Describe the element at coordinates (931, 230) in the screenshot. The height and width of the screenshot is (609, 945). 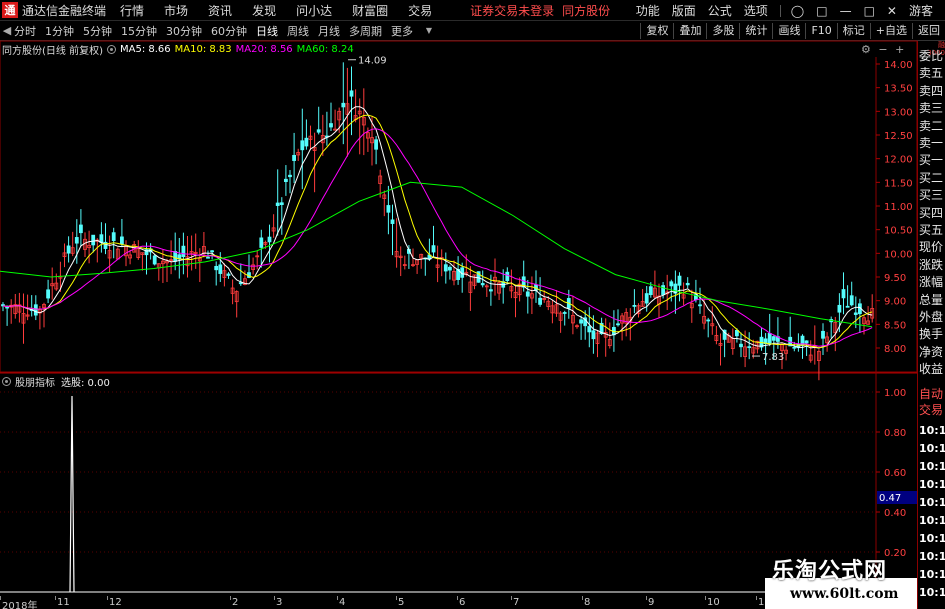
I see `quote-field-label: 买五` at that location.